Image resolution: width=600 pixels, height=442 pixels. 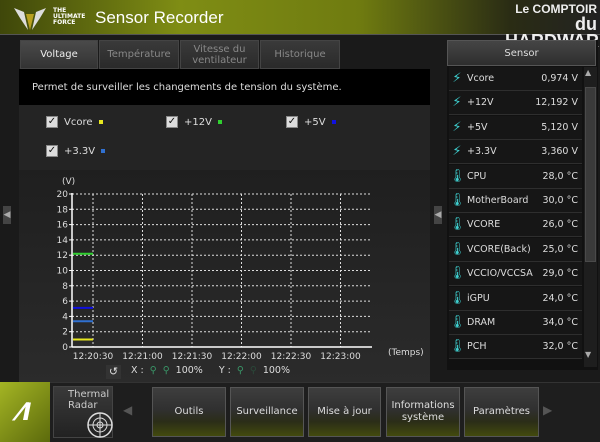 What do you see at coordinates (560, 176) in the screenshot?
I see `sensor-value: 28,0 °C` at bounding box center [560, 176].